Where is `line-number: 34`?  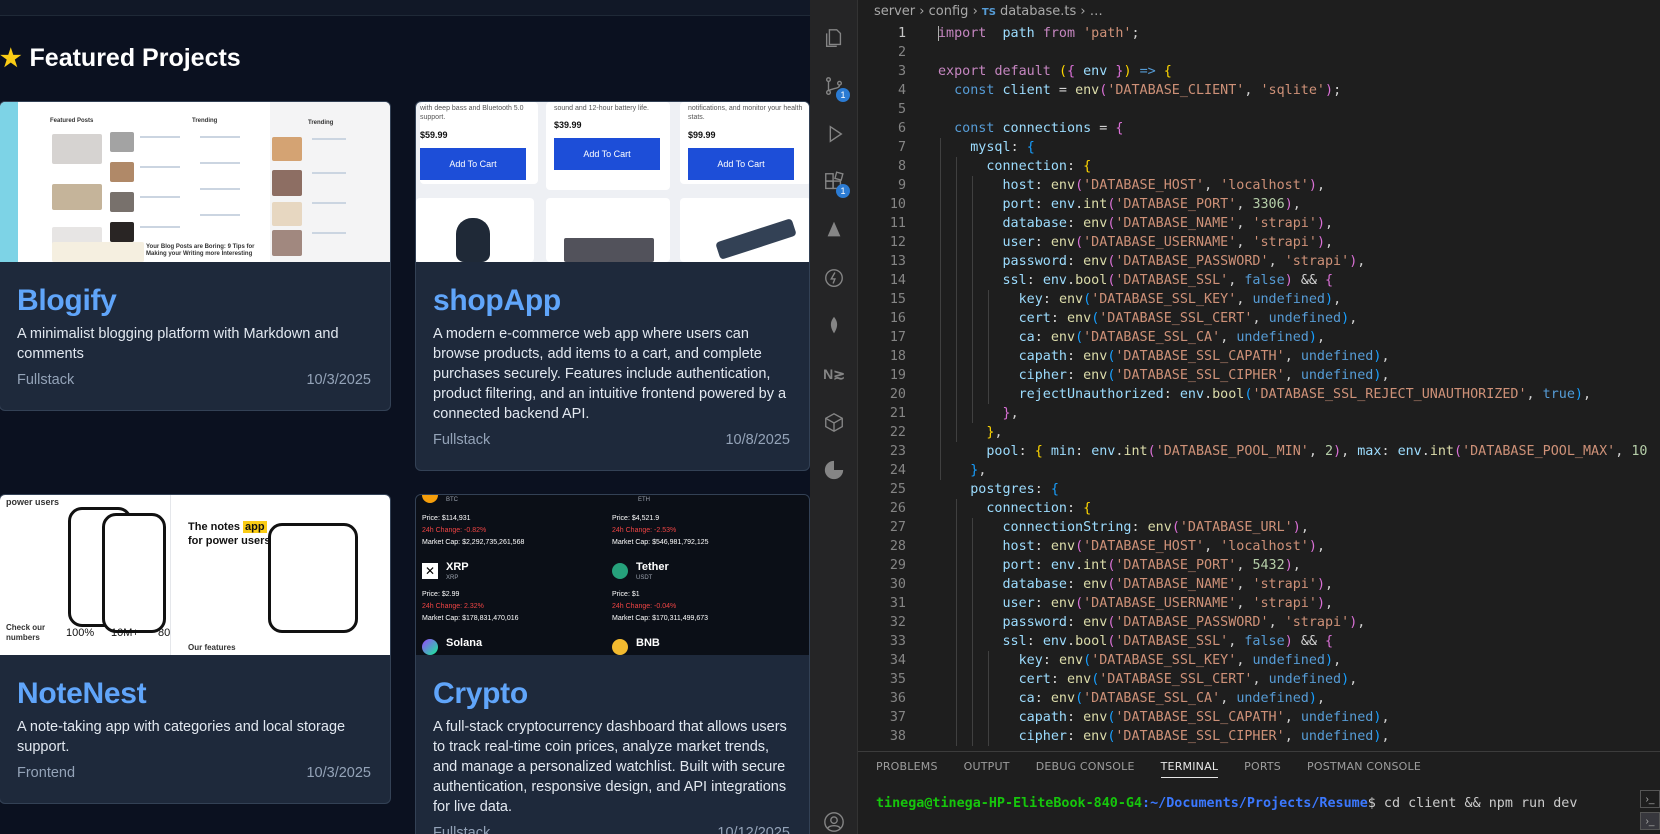 line-number: 34 is located at coordinates (897, 660).